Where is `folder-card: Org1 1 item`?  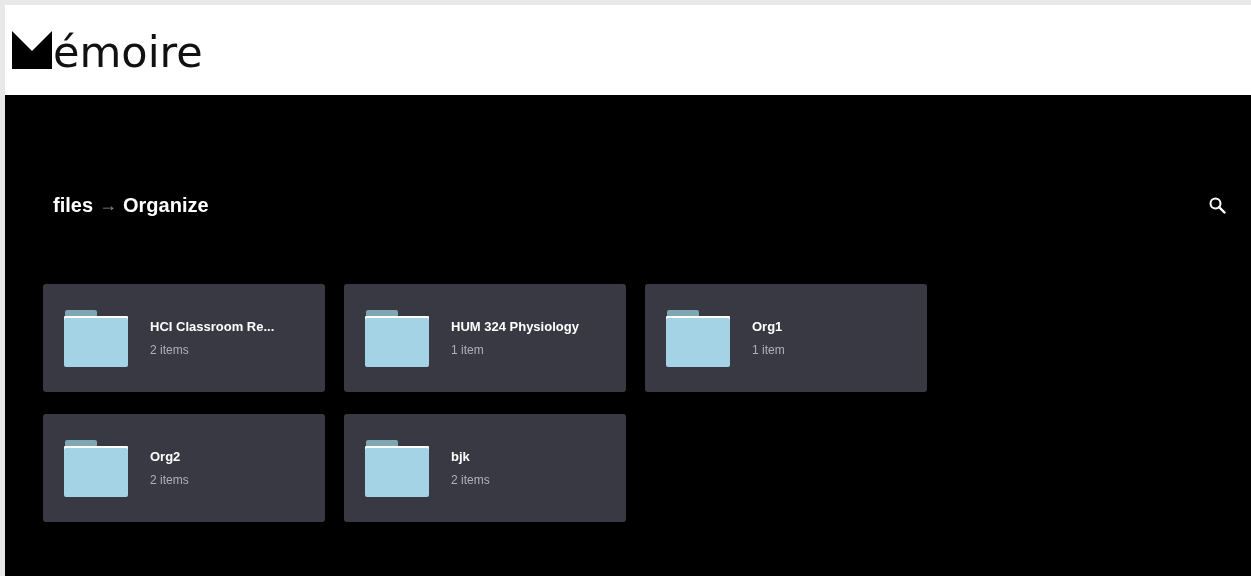
folder-card: Org1 1 item is located at coordinates (786, 338).